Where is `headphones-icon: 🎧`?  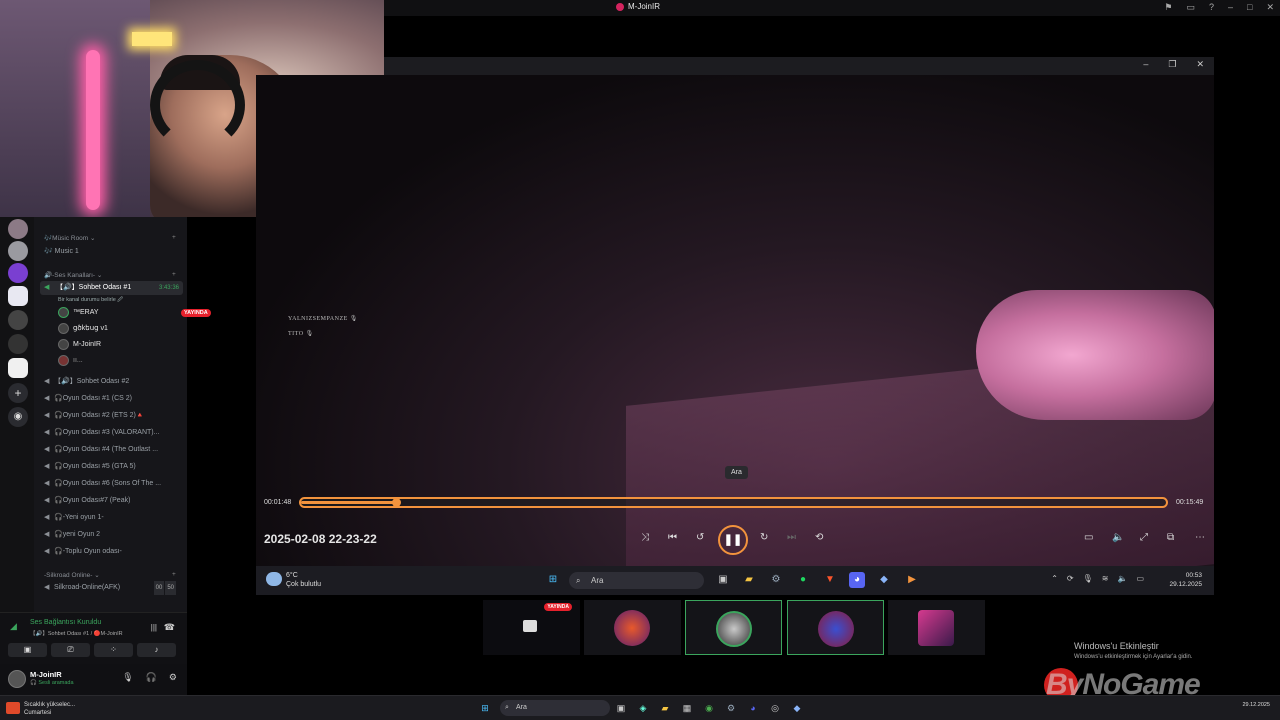 headphones-icon: 🎧 is located at coordinates (151, 677).